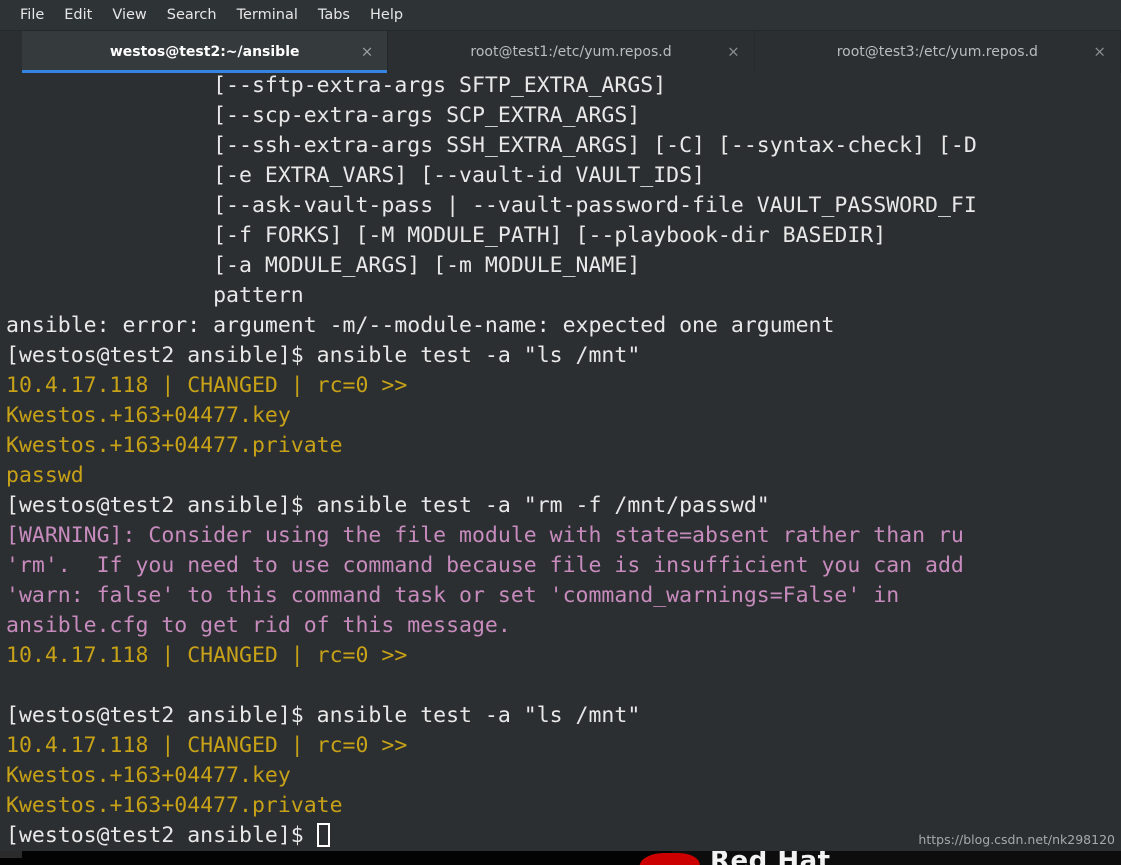 This screenshot has height=865, width=1121. Describe the element at coordinates (323, 835) in the screenshot. I see `terminal-cursor` at that location.